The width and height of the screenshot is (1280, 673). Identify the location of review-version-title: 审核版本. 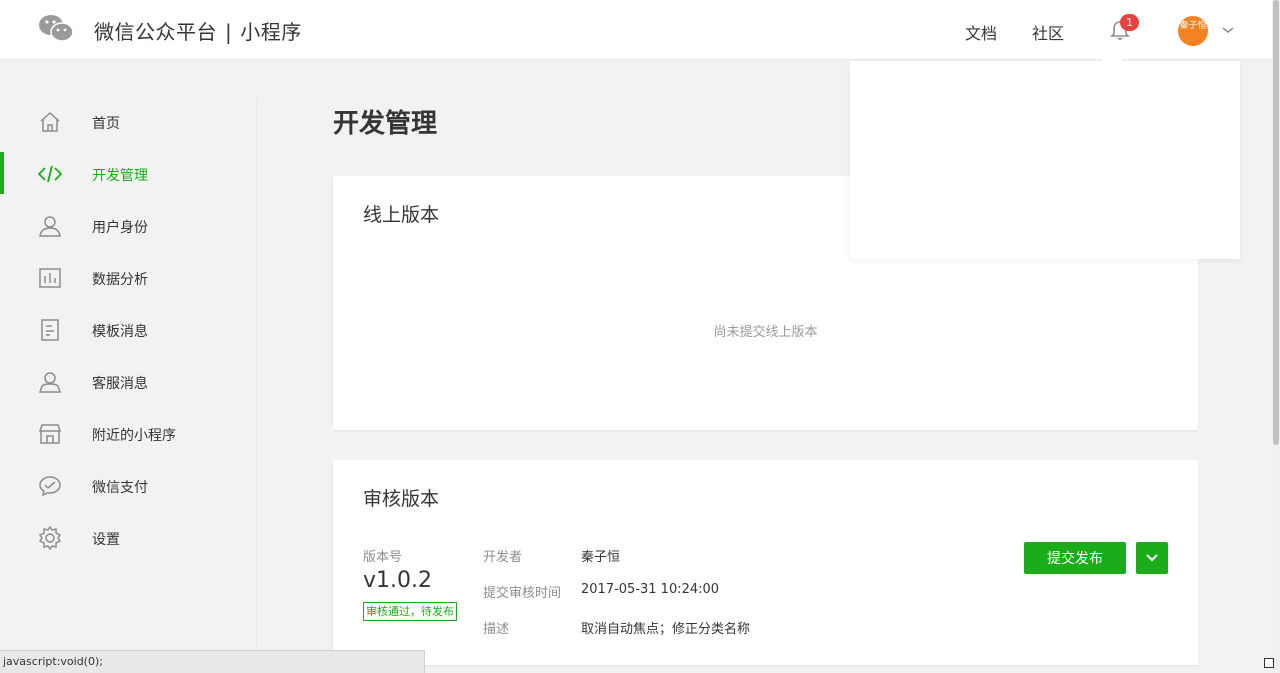
(401, 499).